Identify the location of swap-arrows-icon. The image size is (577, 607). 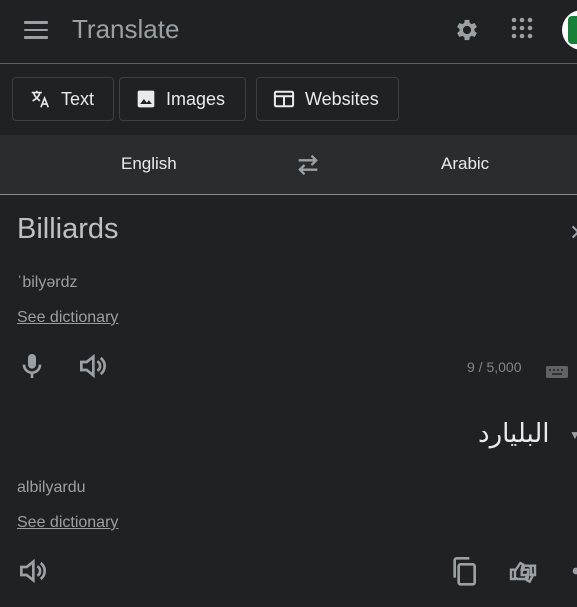
(308, 165).